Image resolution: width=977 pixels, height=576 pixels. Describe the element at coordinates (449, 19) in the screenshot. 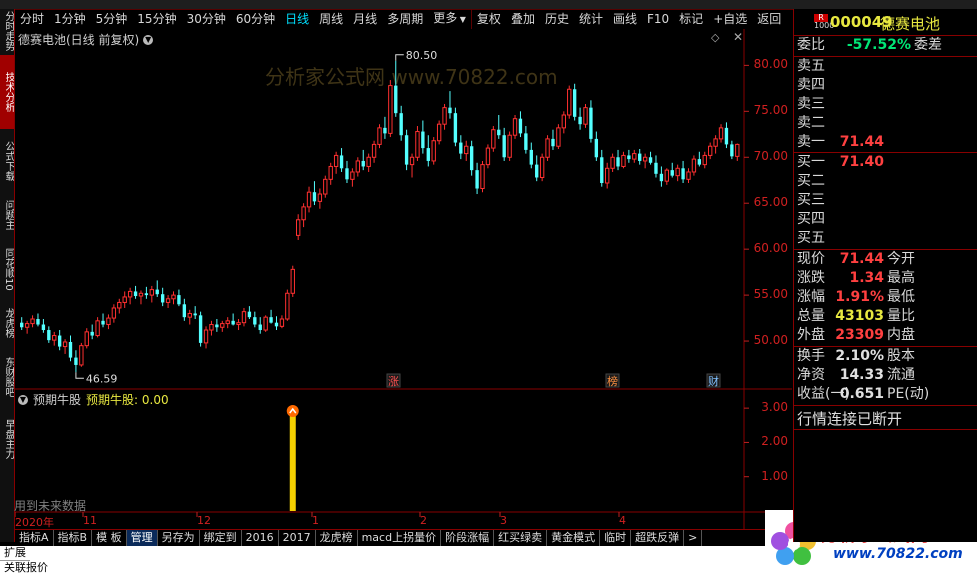

I see `tb-more: 更多 ▼` at that location.